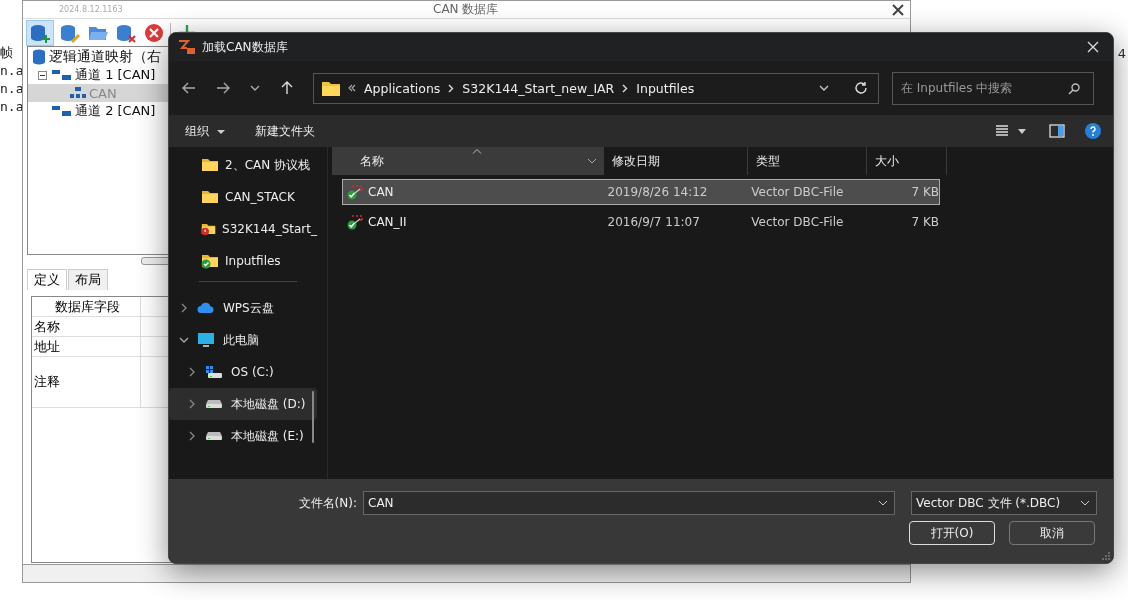 The width and height of the screenshot is (1128, 600). Describe the element at coordinates (47, 279) in the screenshot. I see `tab: 定义` at that location.